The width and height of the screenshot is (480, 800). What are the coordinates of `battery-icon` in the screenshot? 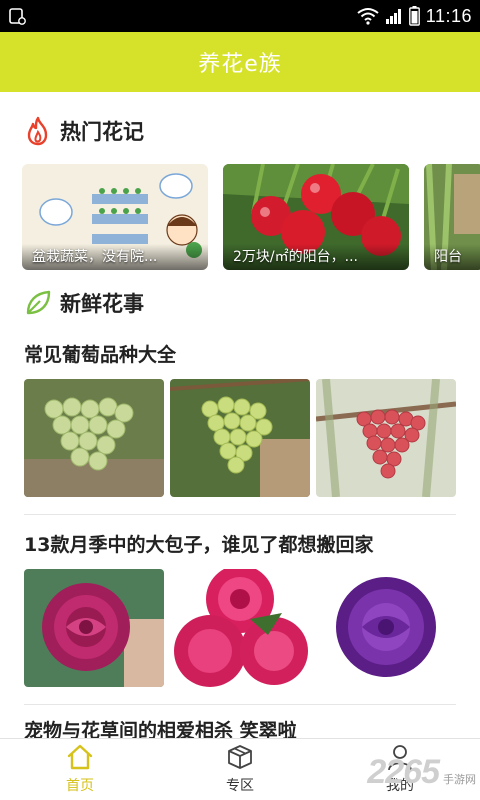 It's located at (414, 16).